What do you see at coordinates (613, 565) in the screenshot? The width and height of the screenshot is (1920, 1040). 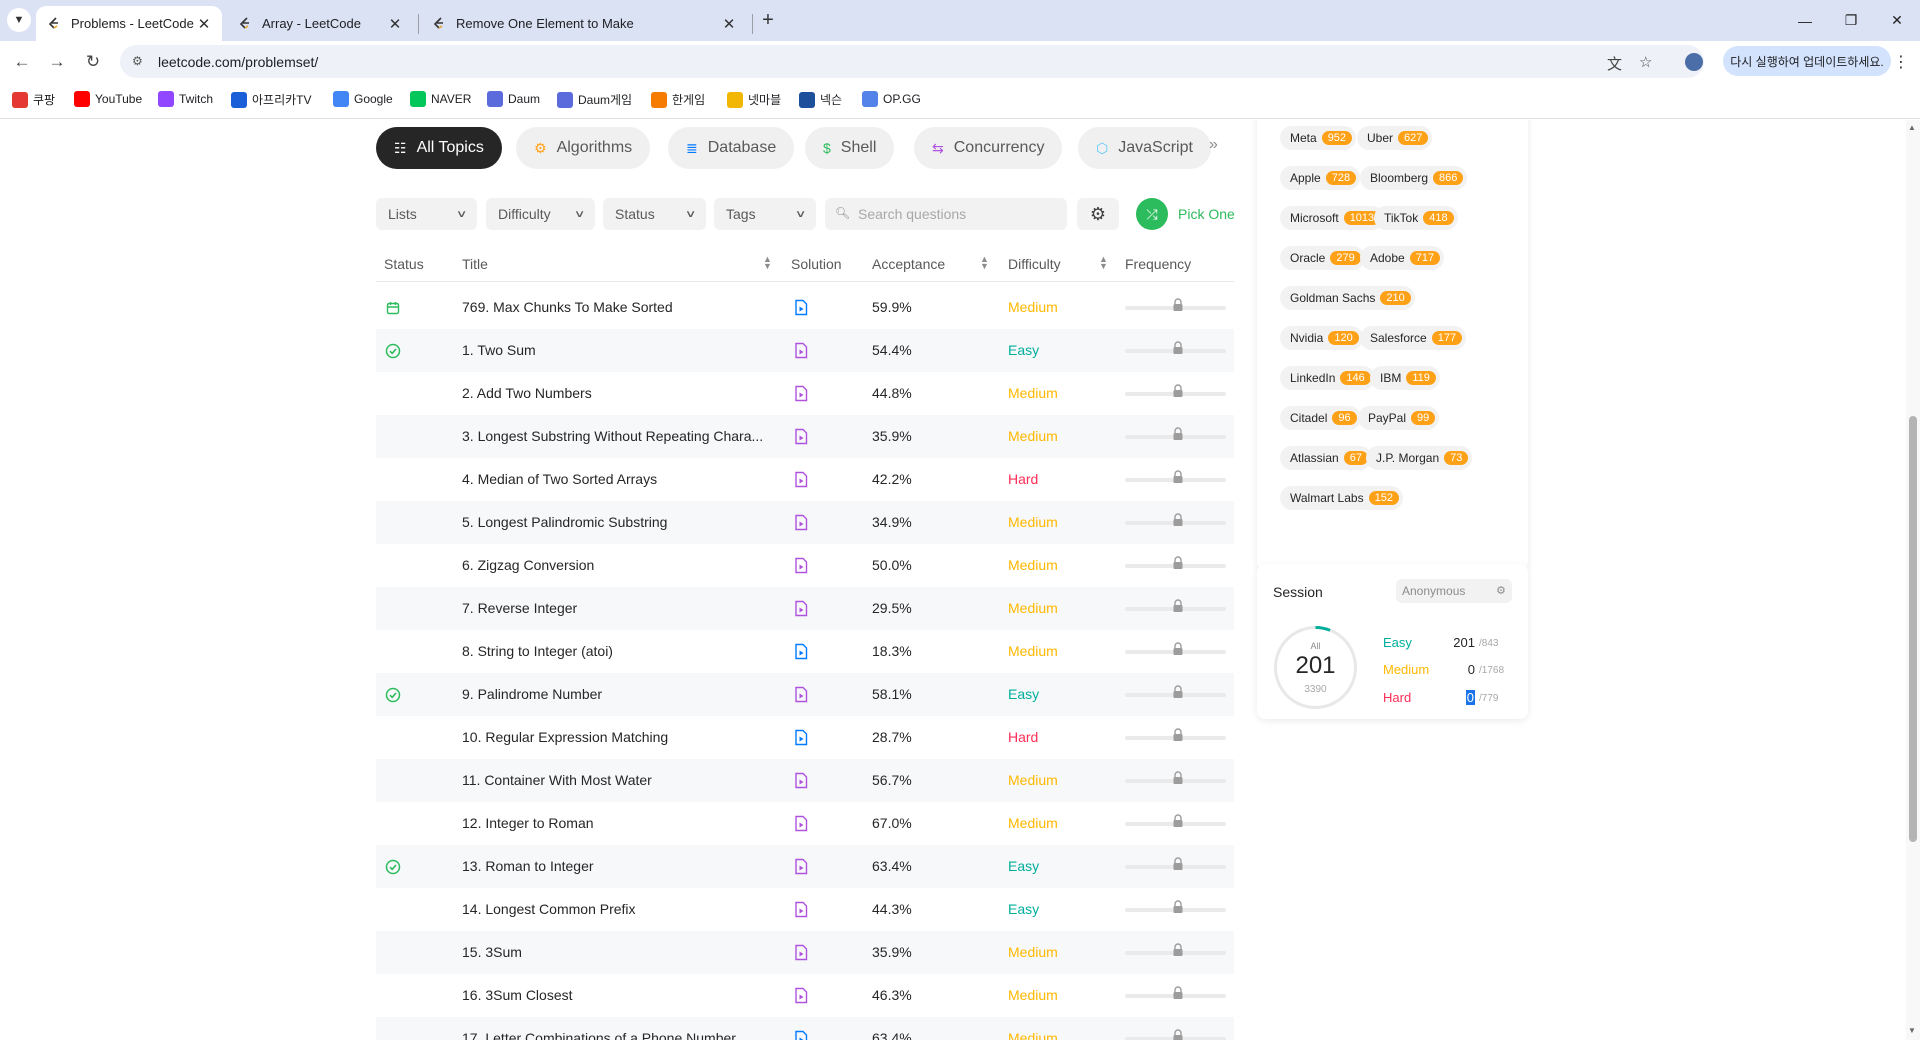 I see `problem-title-link: 6. Zigzag Conversion` at bounding box center [613, 565].